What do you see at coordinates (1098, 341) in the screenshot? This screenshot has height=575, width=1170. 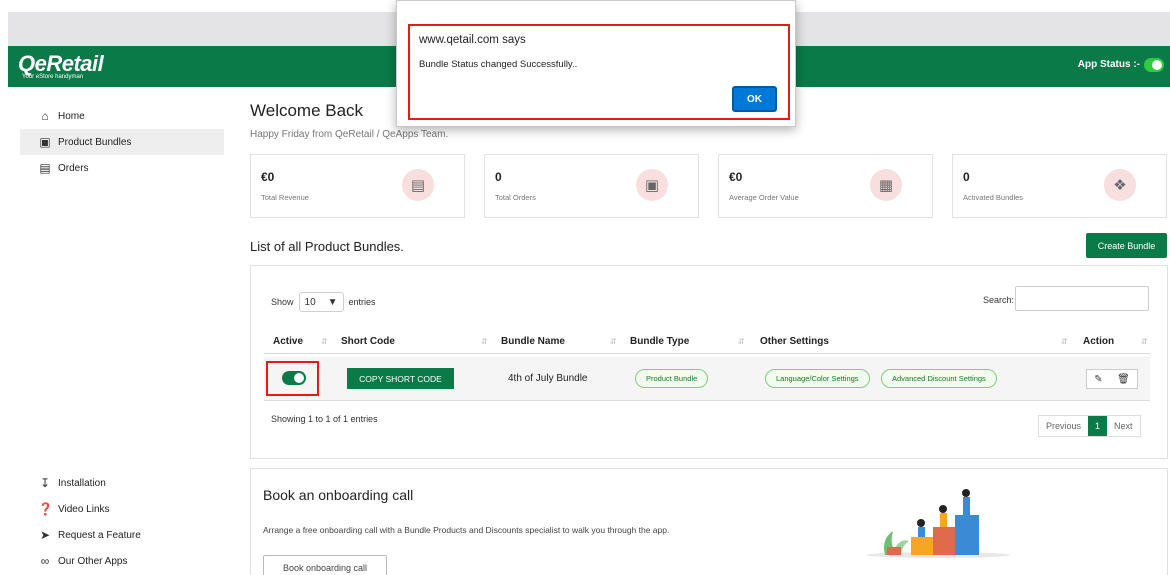 I see `column-action: Action` at bounding box center [1098, 341].